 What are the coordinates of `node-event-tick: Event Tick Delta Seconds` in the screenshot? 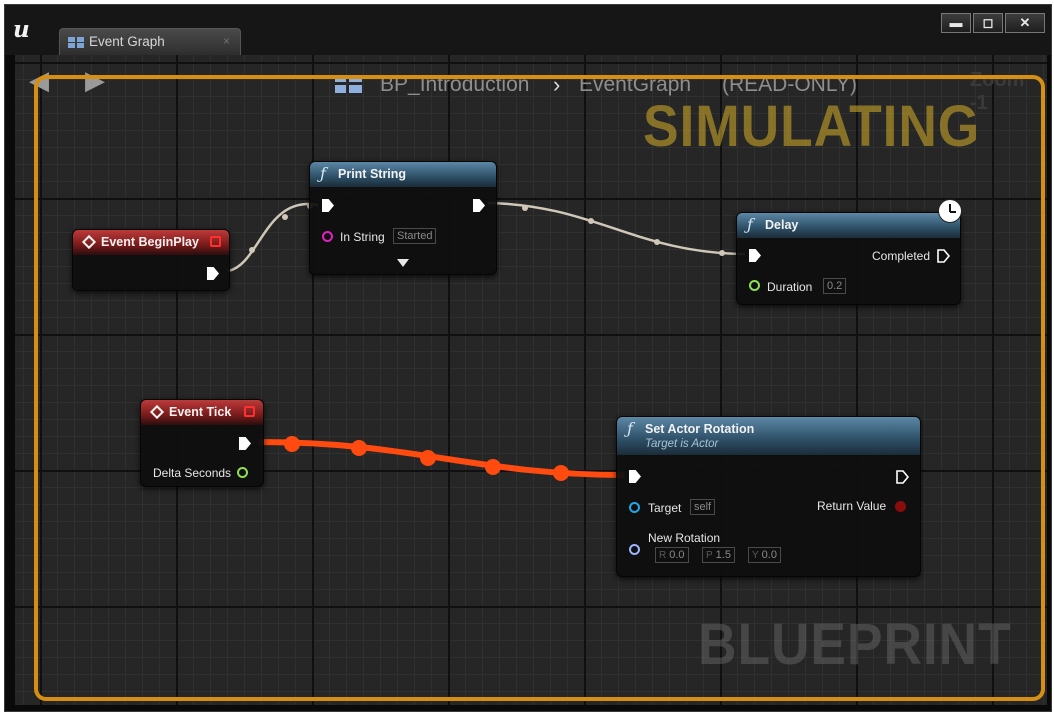 It's located at (202, 443).